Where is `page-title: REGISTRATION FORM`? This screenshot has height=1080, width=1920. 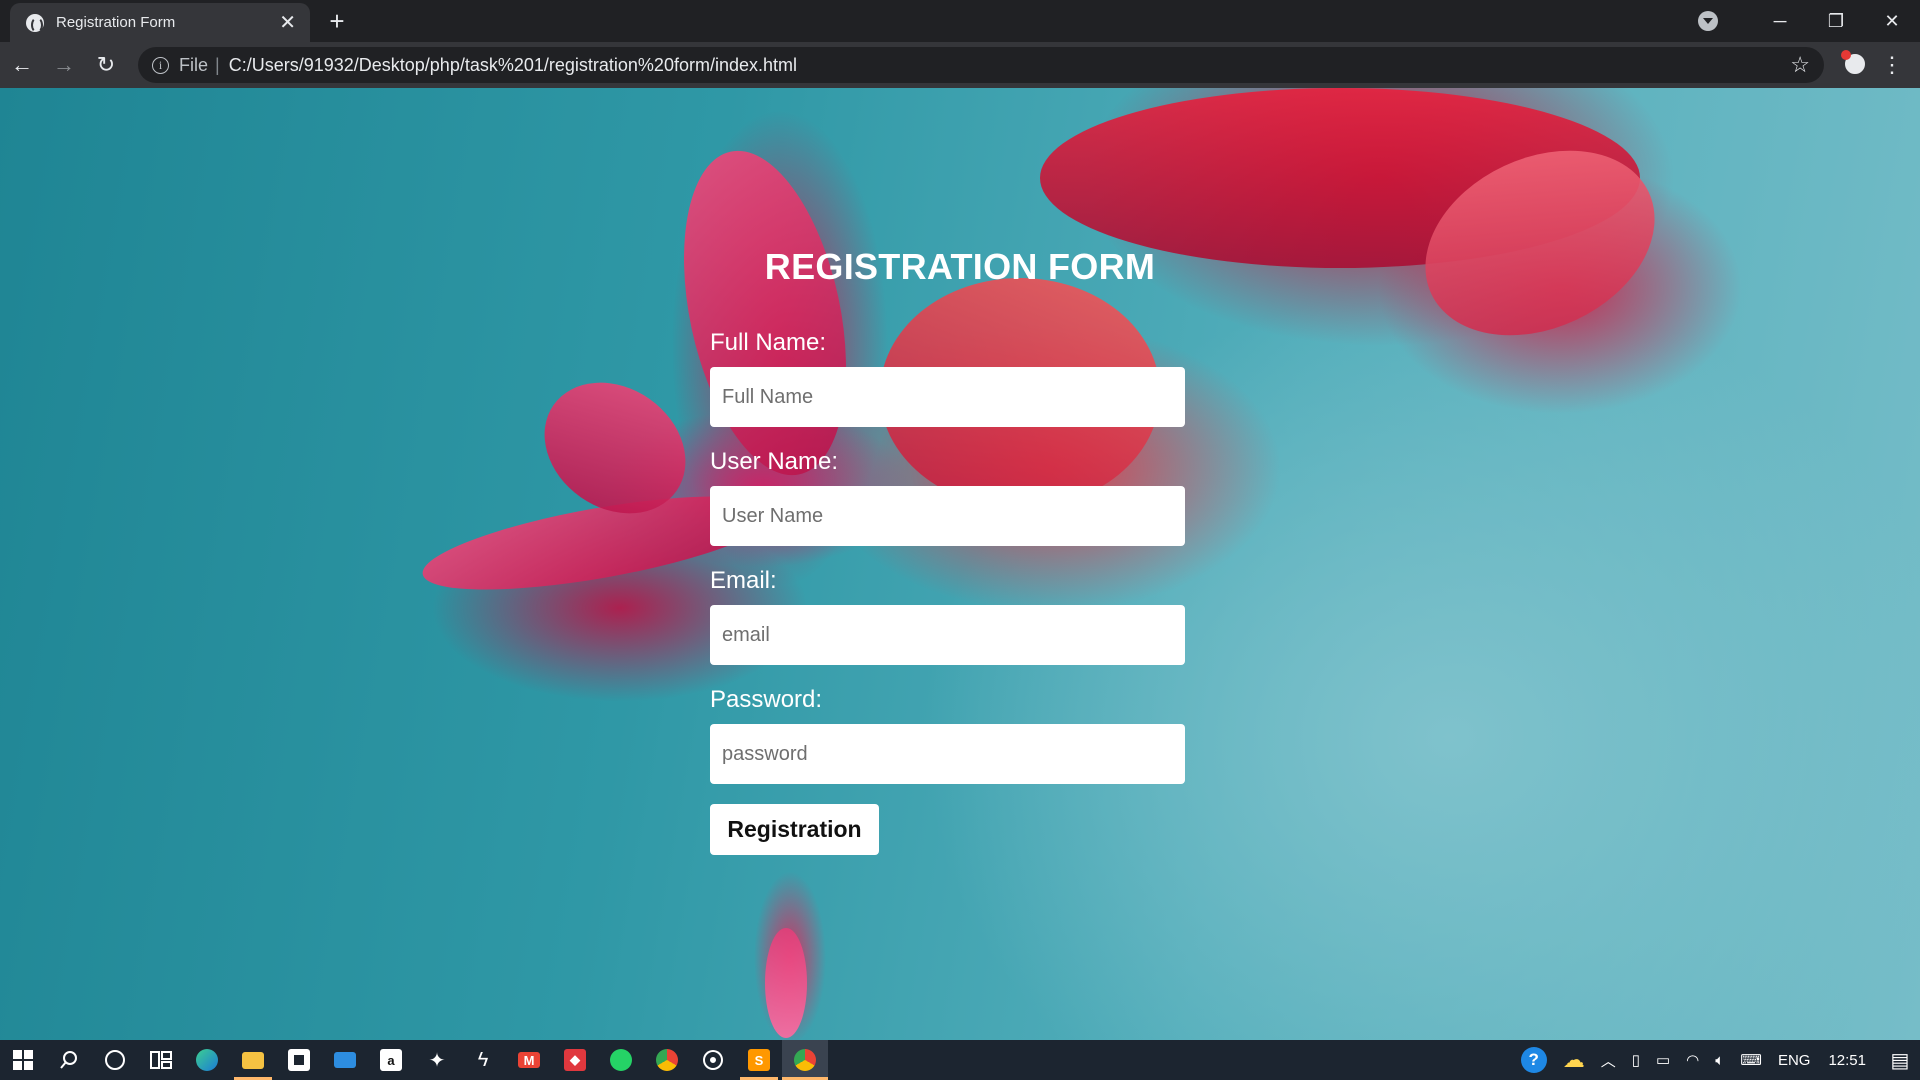
page-title: REGISTRATION FORM is located at coordinates (960, 266).